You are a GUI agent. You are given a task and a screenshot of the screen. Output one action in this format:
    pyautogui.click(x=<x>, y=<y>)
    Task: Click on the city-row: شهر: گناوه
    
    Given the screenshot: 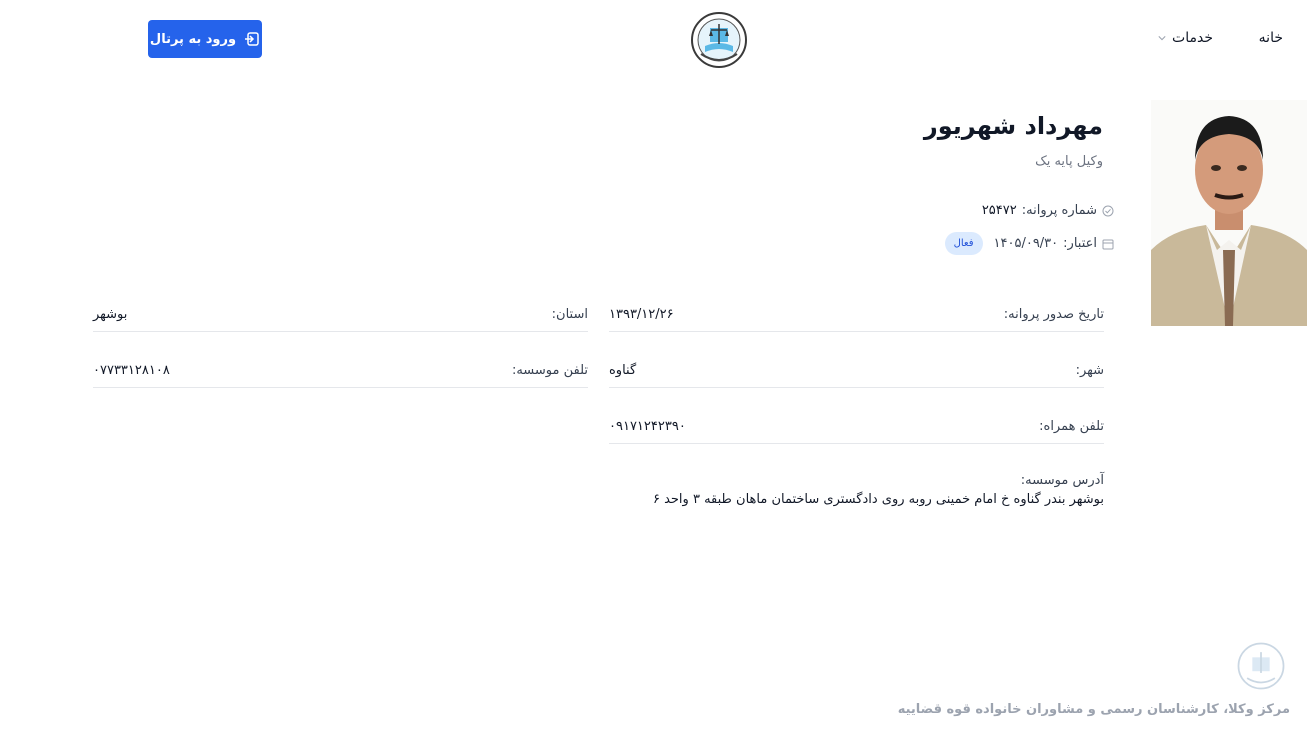 What is the action you would take?
    pyautogui.click(x=856, y=370)
    